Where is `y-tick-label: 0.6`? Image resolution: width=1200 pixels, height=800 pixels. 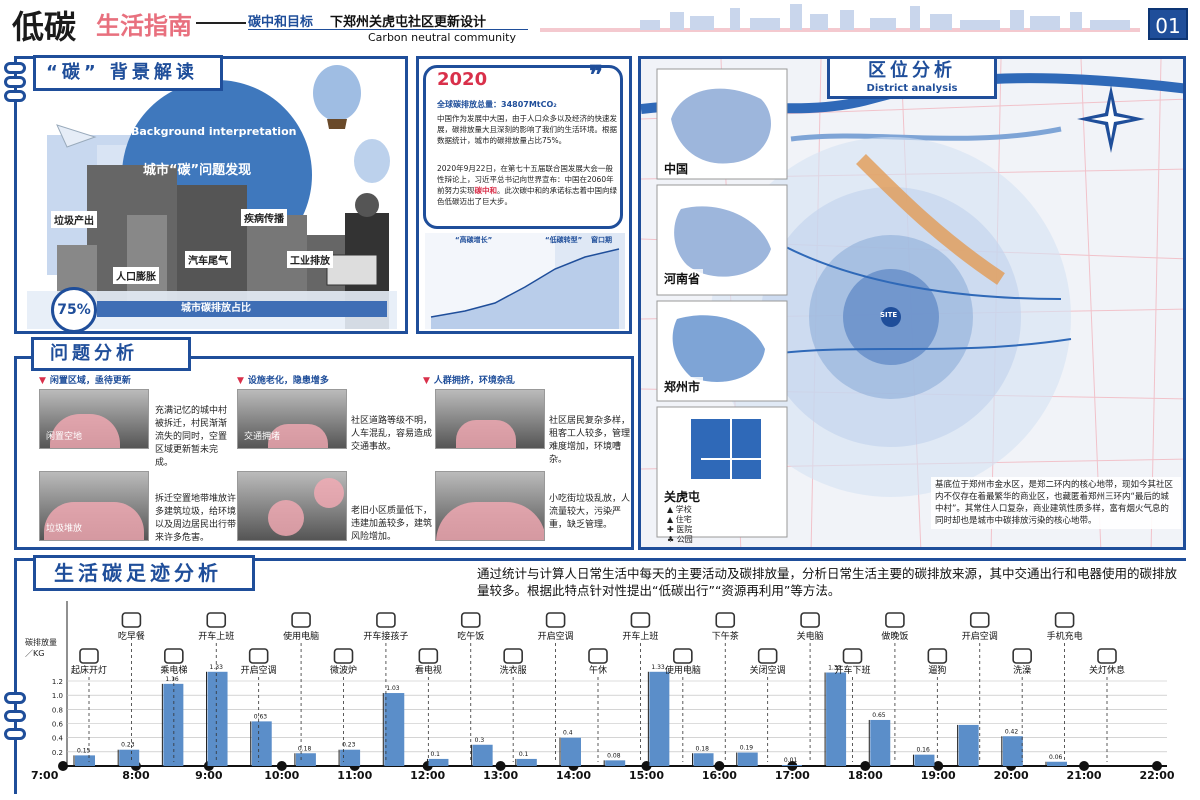
y-tick-label: 0.6 is located at coordinates (58, 725).